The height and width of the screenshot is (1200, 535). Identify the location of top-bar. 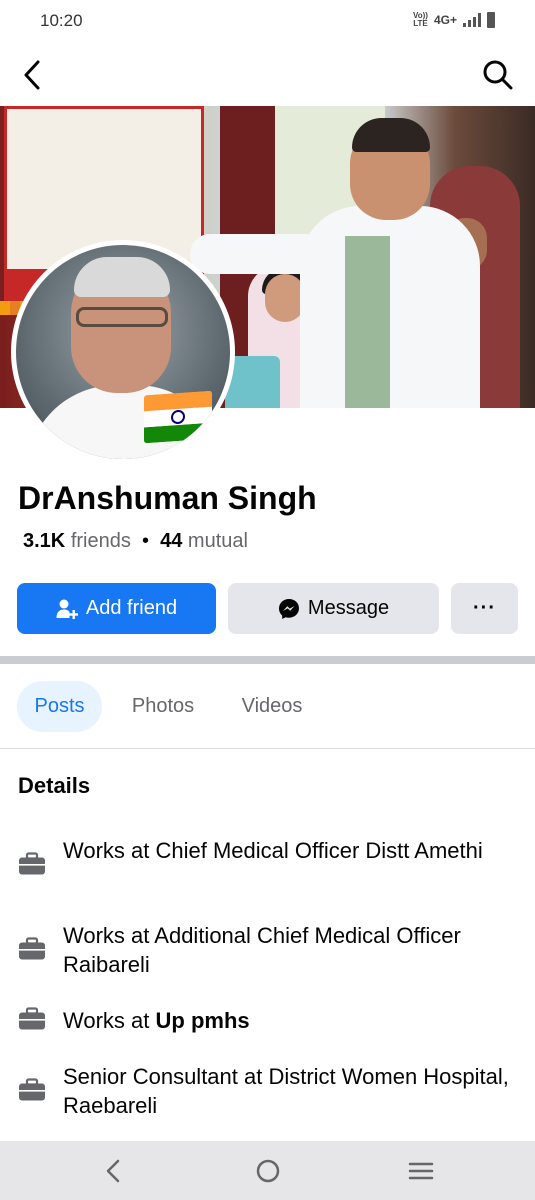
(267, 75).